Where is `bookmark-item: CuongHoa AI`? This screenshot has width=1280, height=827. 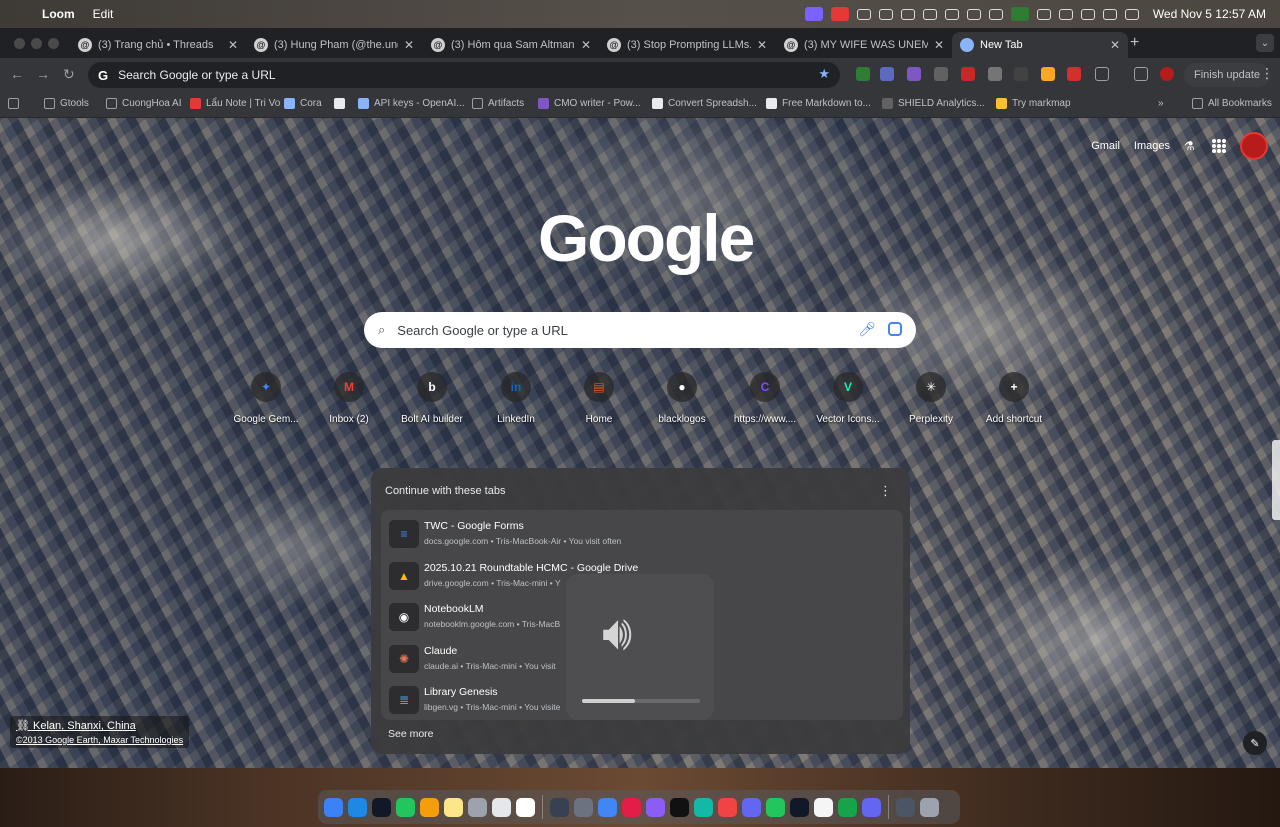
bookmark-item: CuongHoa AI is located at coordinates (144, 103).